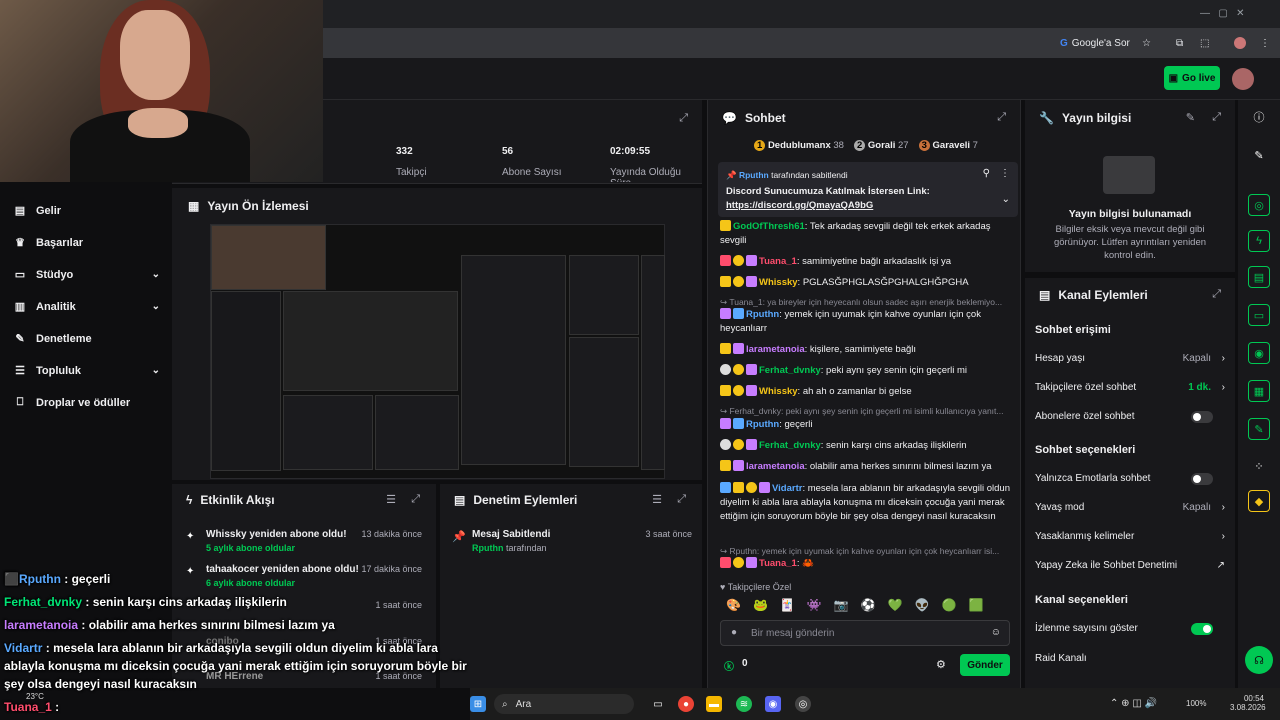 This screenshot has width=1280, height=720. I want to click on nav-item-droplar: ⎕ Droplar ve ödüller, so click(89, 402).